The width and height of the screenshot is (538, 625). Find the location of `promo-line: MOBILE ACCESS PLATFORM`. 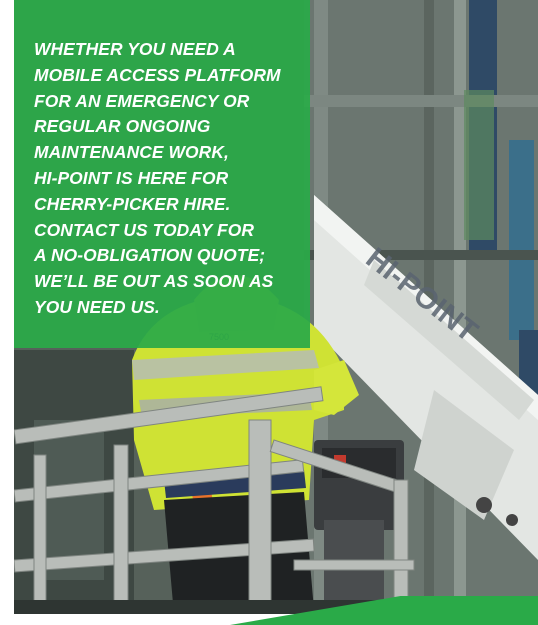

promo-line: MOBILE ACCESS PLATFORM is located at coordinates (157, 74).